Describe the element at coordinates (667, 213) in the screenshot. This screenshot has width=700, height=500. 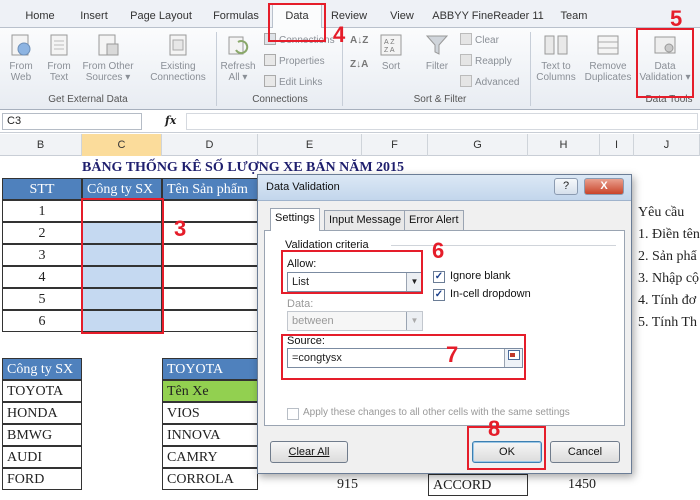
I see `notes-title: Yêu cầu` at that location.